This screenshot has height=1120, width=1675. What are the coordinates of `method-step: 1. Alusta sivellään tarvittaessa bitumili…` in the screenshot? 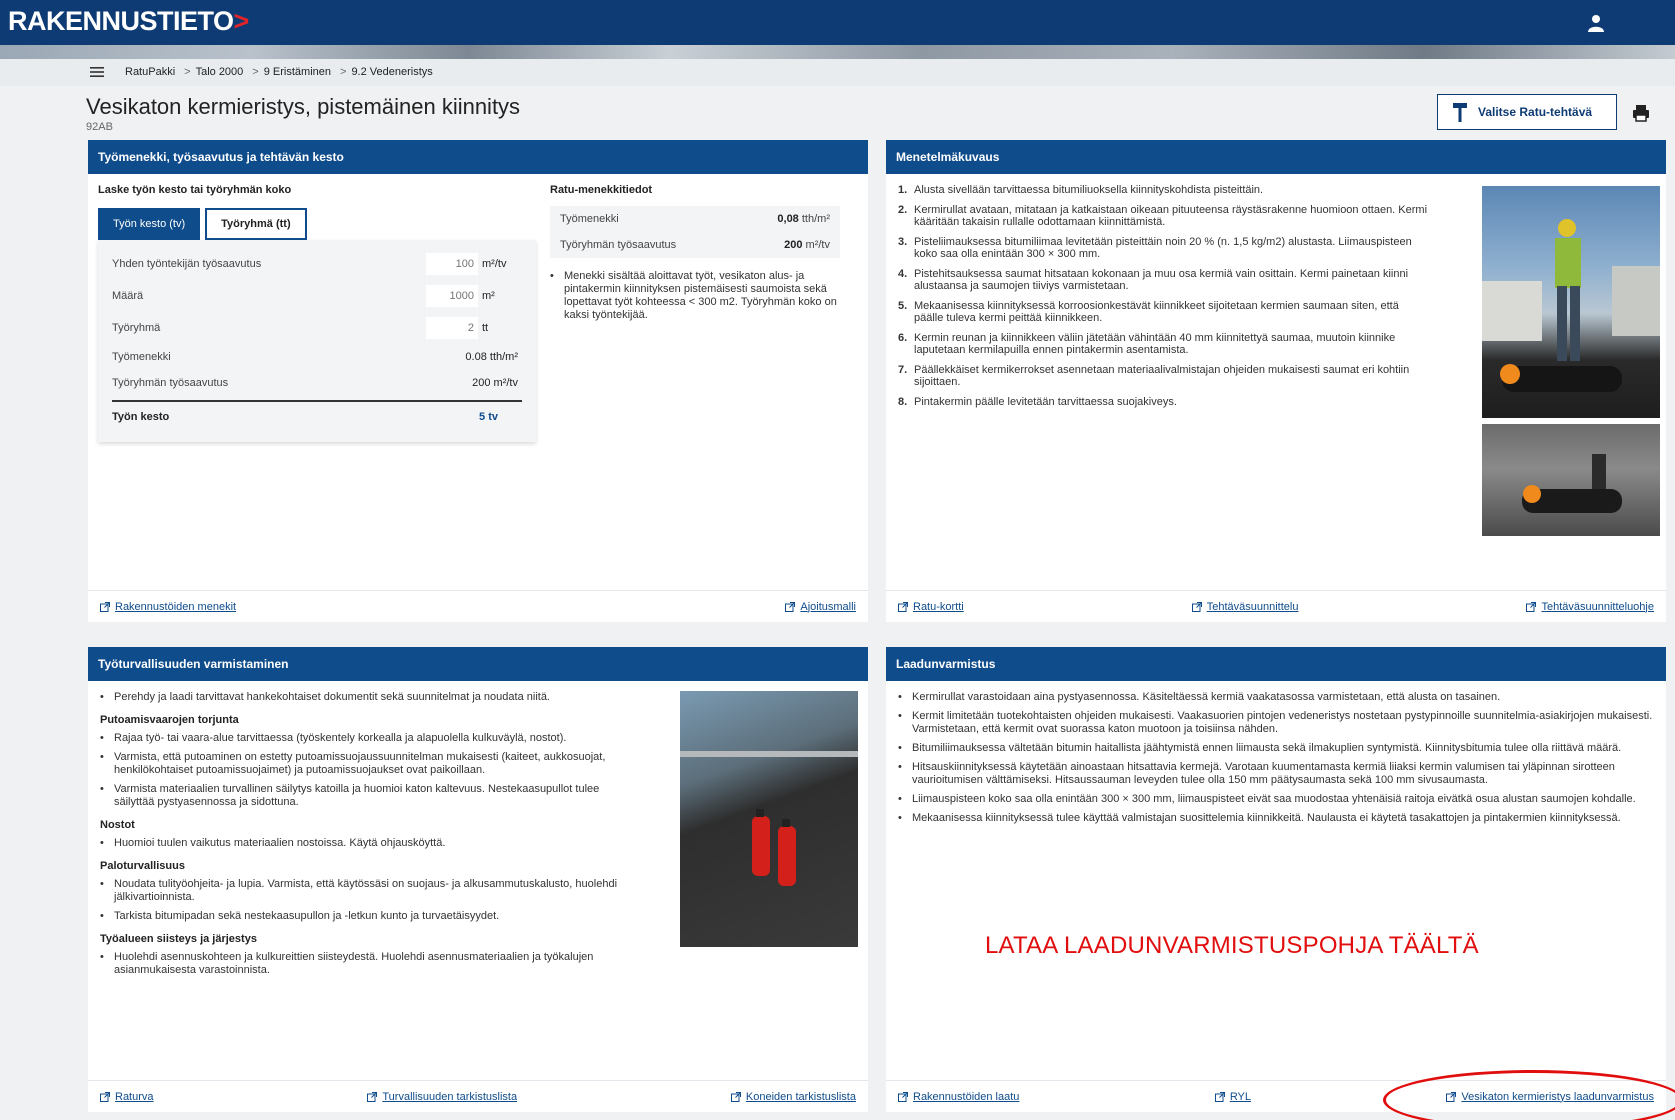 It's located at (1081, 190).